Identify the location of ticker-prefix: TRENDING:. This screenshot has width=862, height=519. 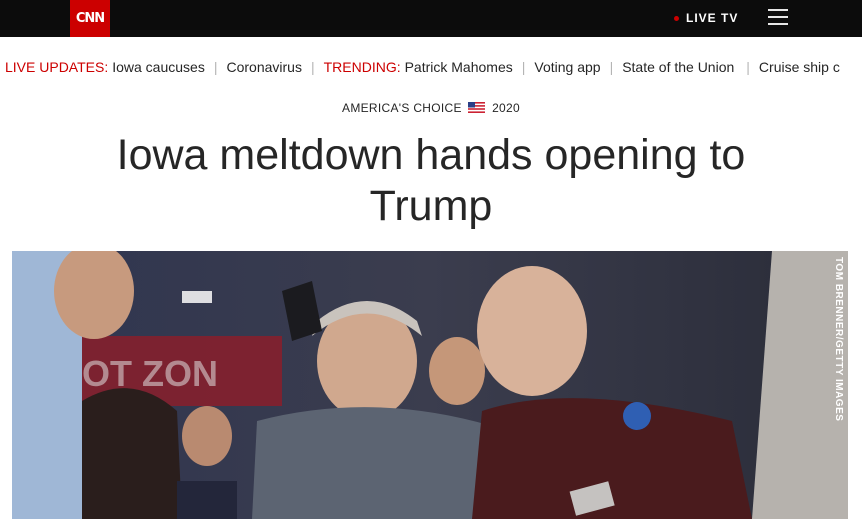
(362, 67).